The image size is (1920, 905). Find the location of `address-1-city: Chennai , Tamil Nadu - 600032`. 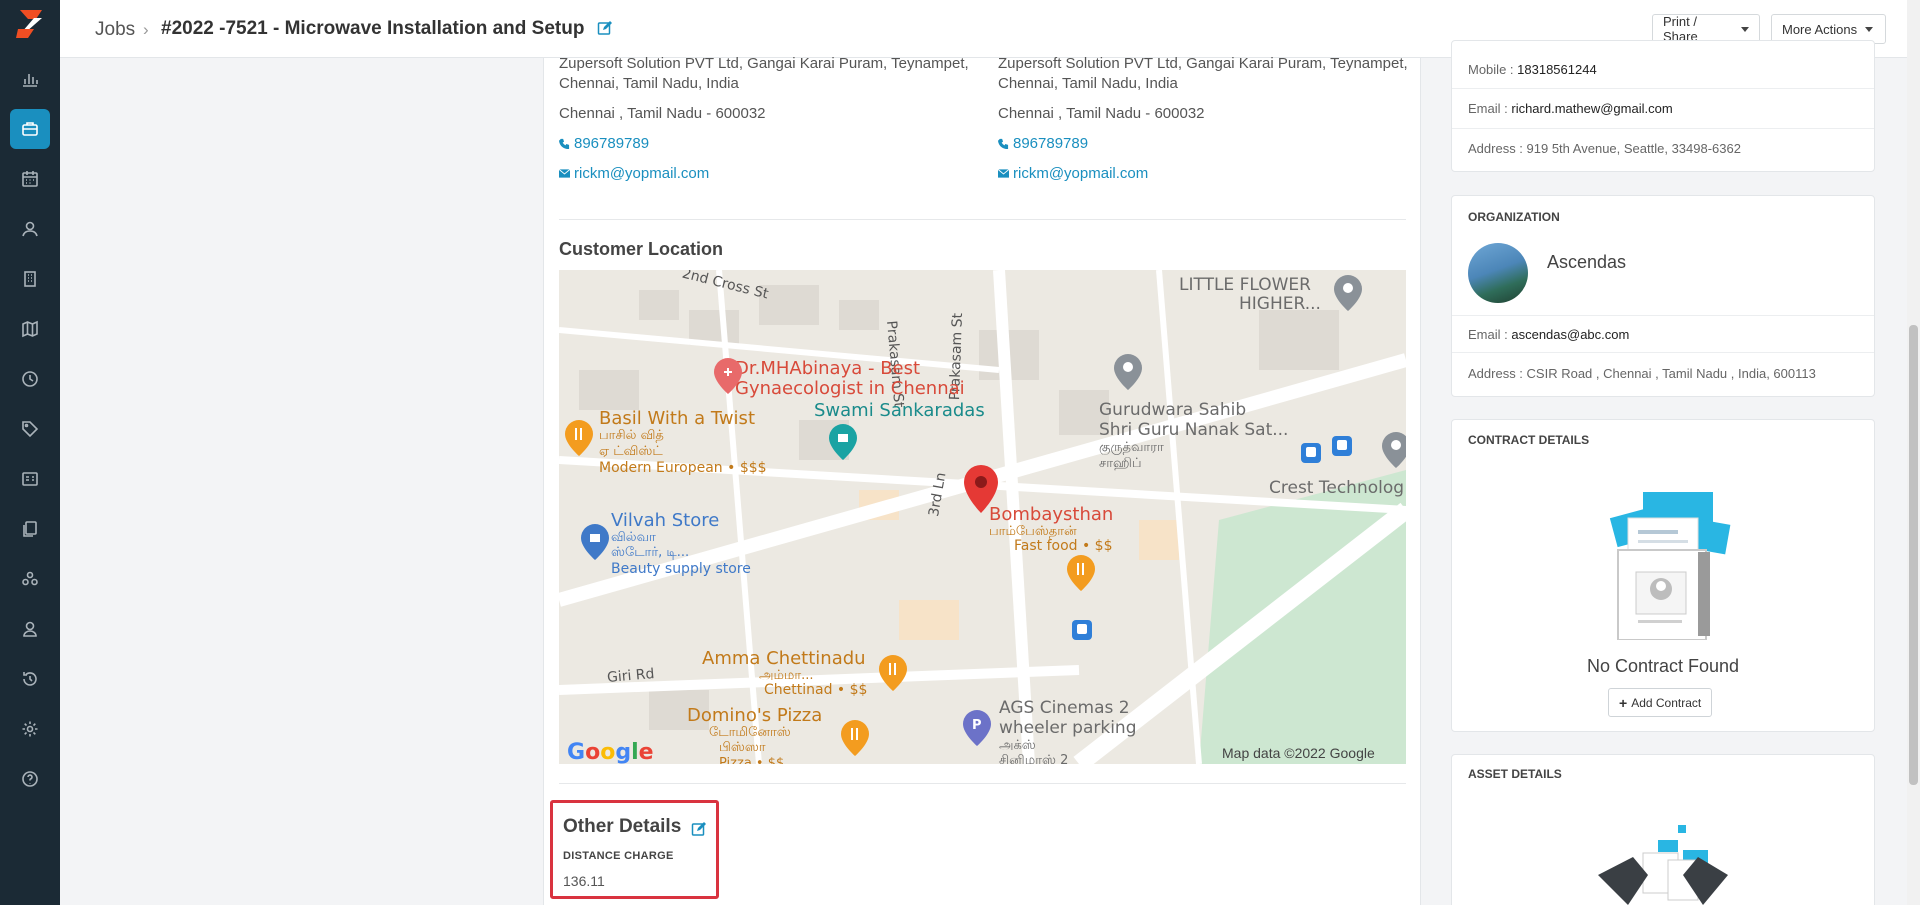

address-1-city: Chennai , Tamil Nadu - 600032 is located at coordinates (662, 113).